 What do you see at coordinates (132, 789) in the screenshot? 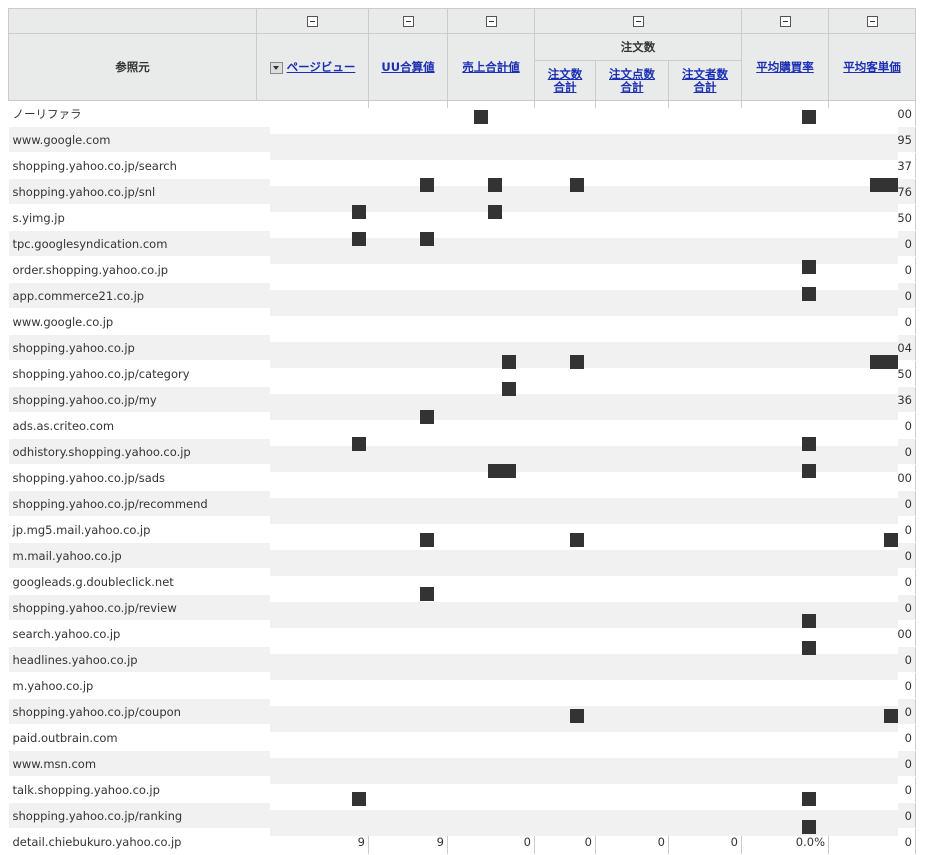
I see `referrer-source: talk.shopping.yahoo.co.jp` at bounding box center [132, 789].